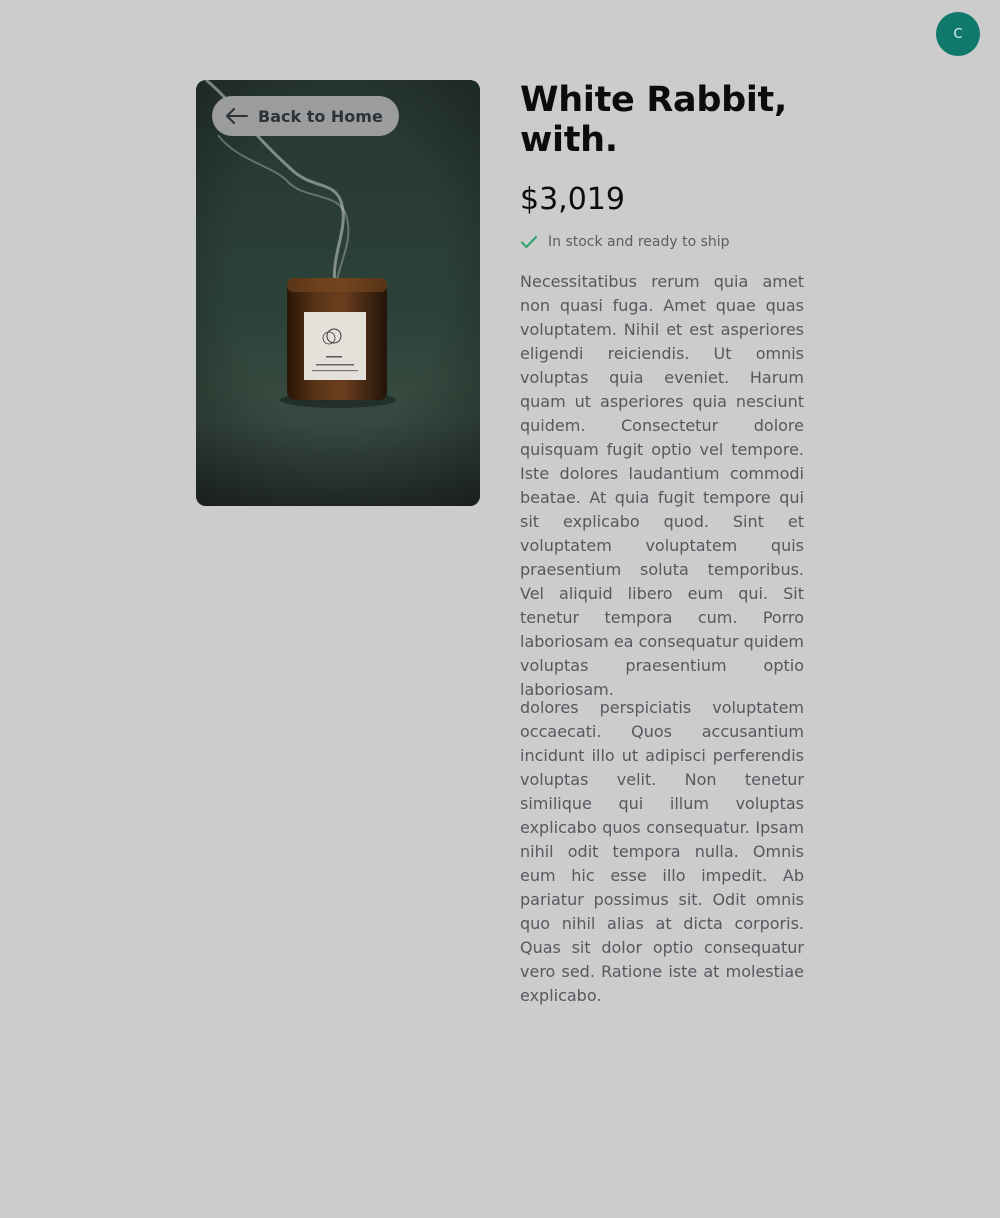 This screenshot has height=1218, width=1000. What do you see at coordinates (529, 242) in the screenshot?
I see `check-icon` at bounding box center [529, 242].